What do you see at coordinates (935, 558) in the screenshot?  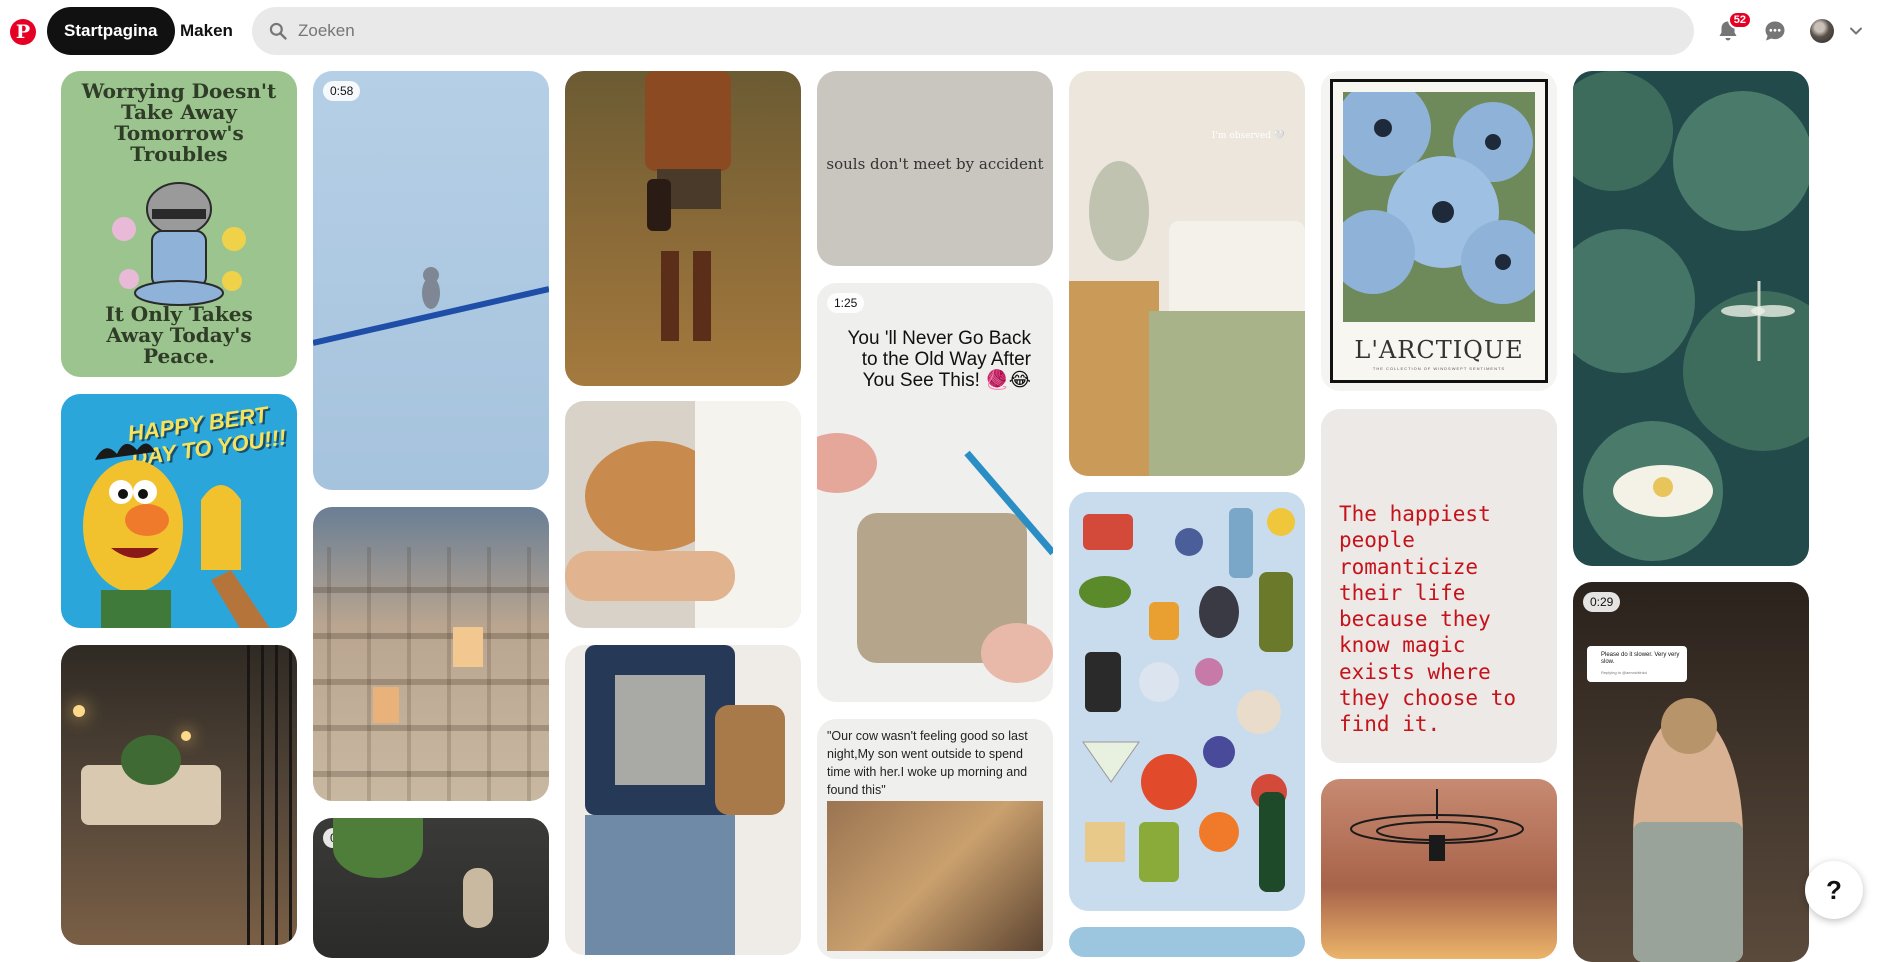 I see `crochet-illustration` at bounding box center [935, 558].